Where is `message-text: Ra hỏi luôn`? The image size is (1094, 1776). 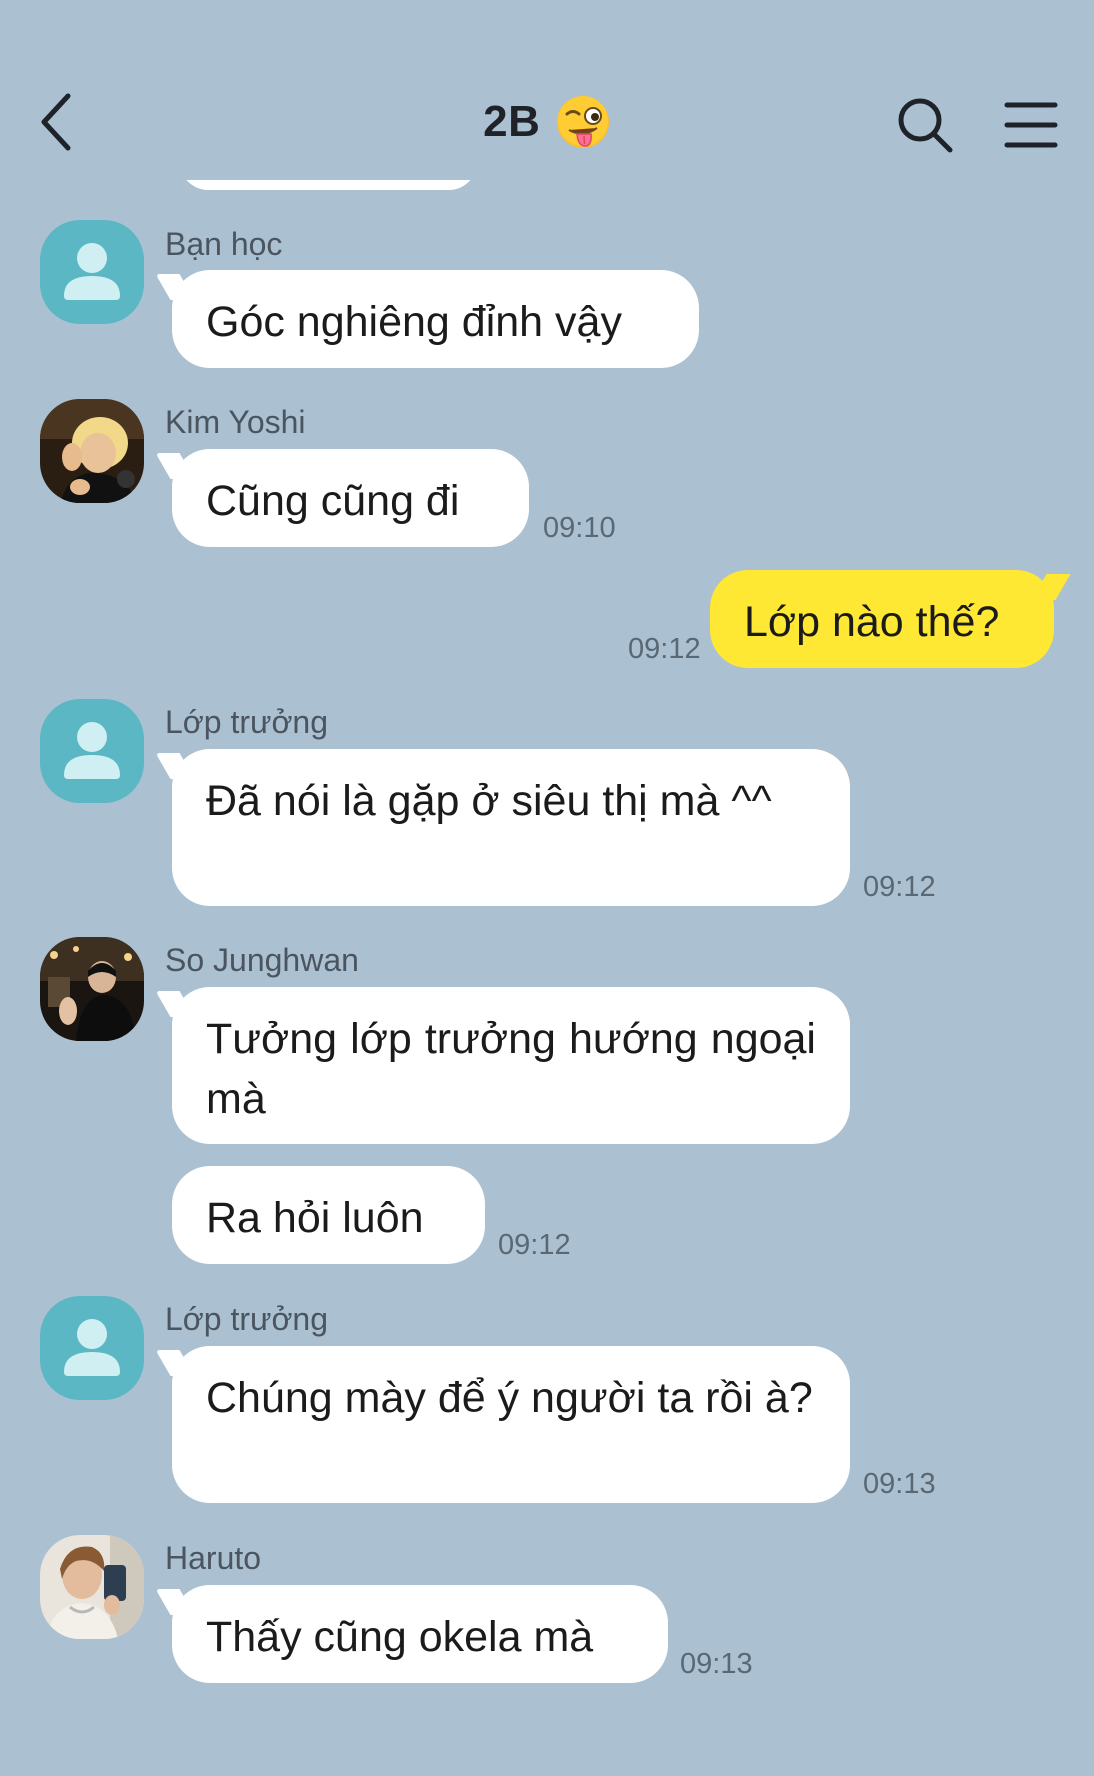
message-text: Ra hỏi luôn is located at coordinates (315, 1218).